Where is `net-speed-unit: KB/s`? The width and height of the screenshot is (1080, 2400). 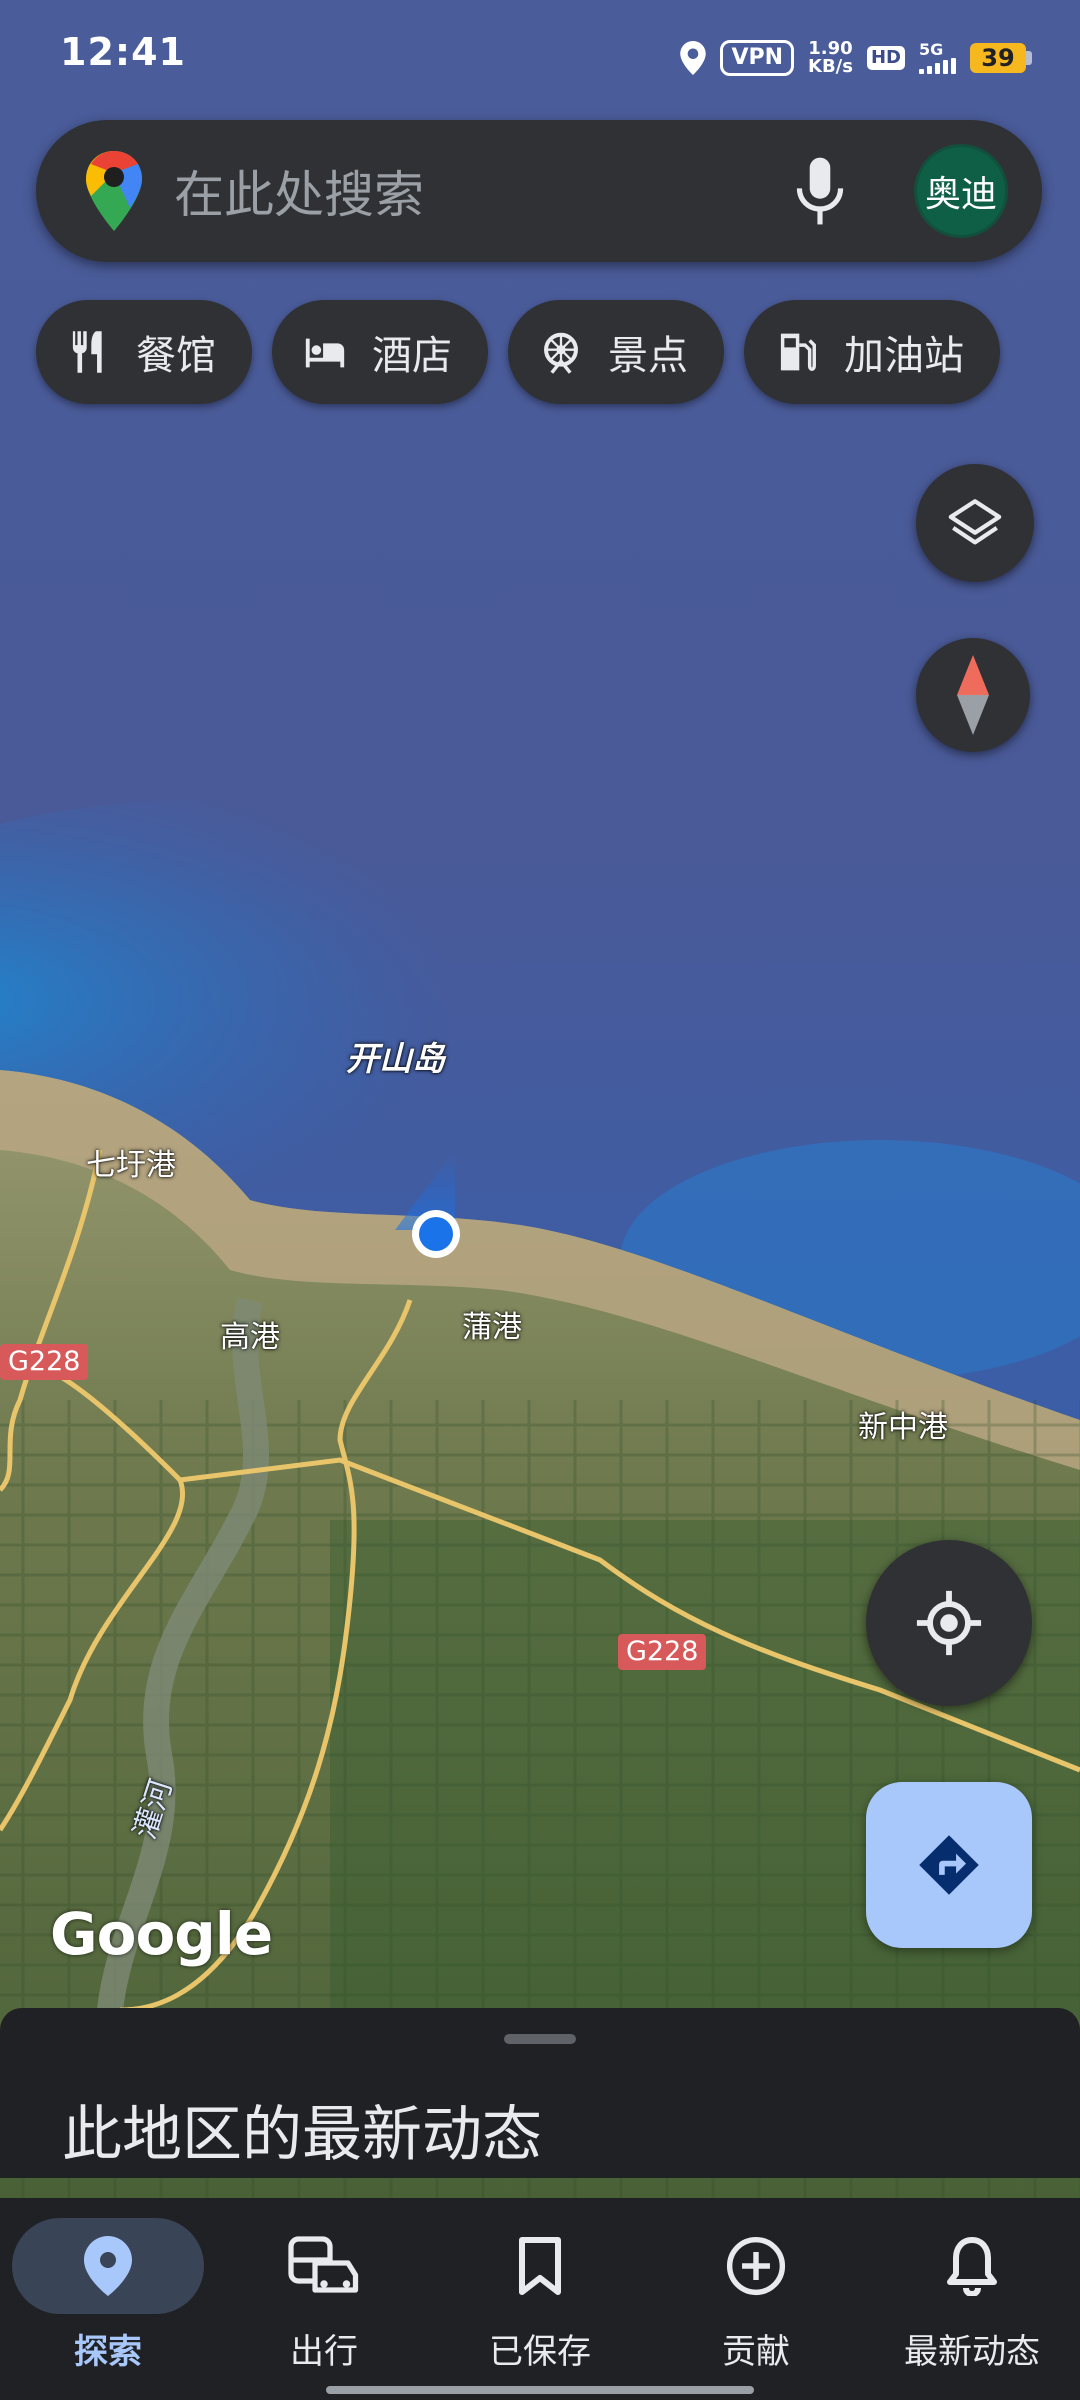 net-speed-unit: KB/s is located at coordinates (830, 66).